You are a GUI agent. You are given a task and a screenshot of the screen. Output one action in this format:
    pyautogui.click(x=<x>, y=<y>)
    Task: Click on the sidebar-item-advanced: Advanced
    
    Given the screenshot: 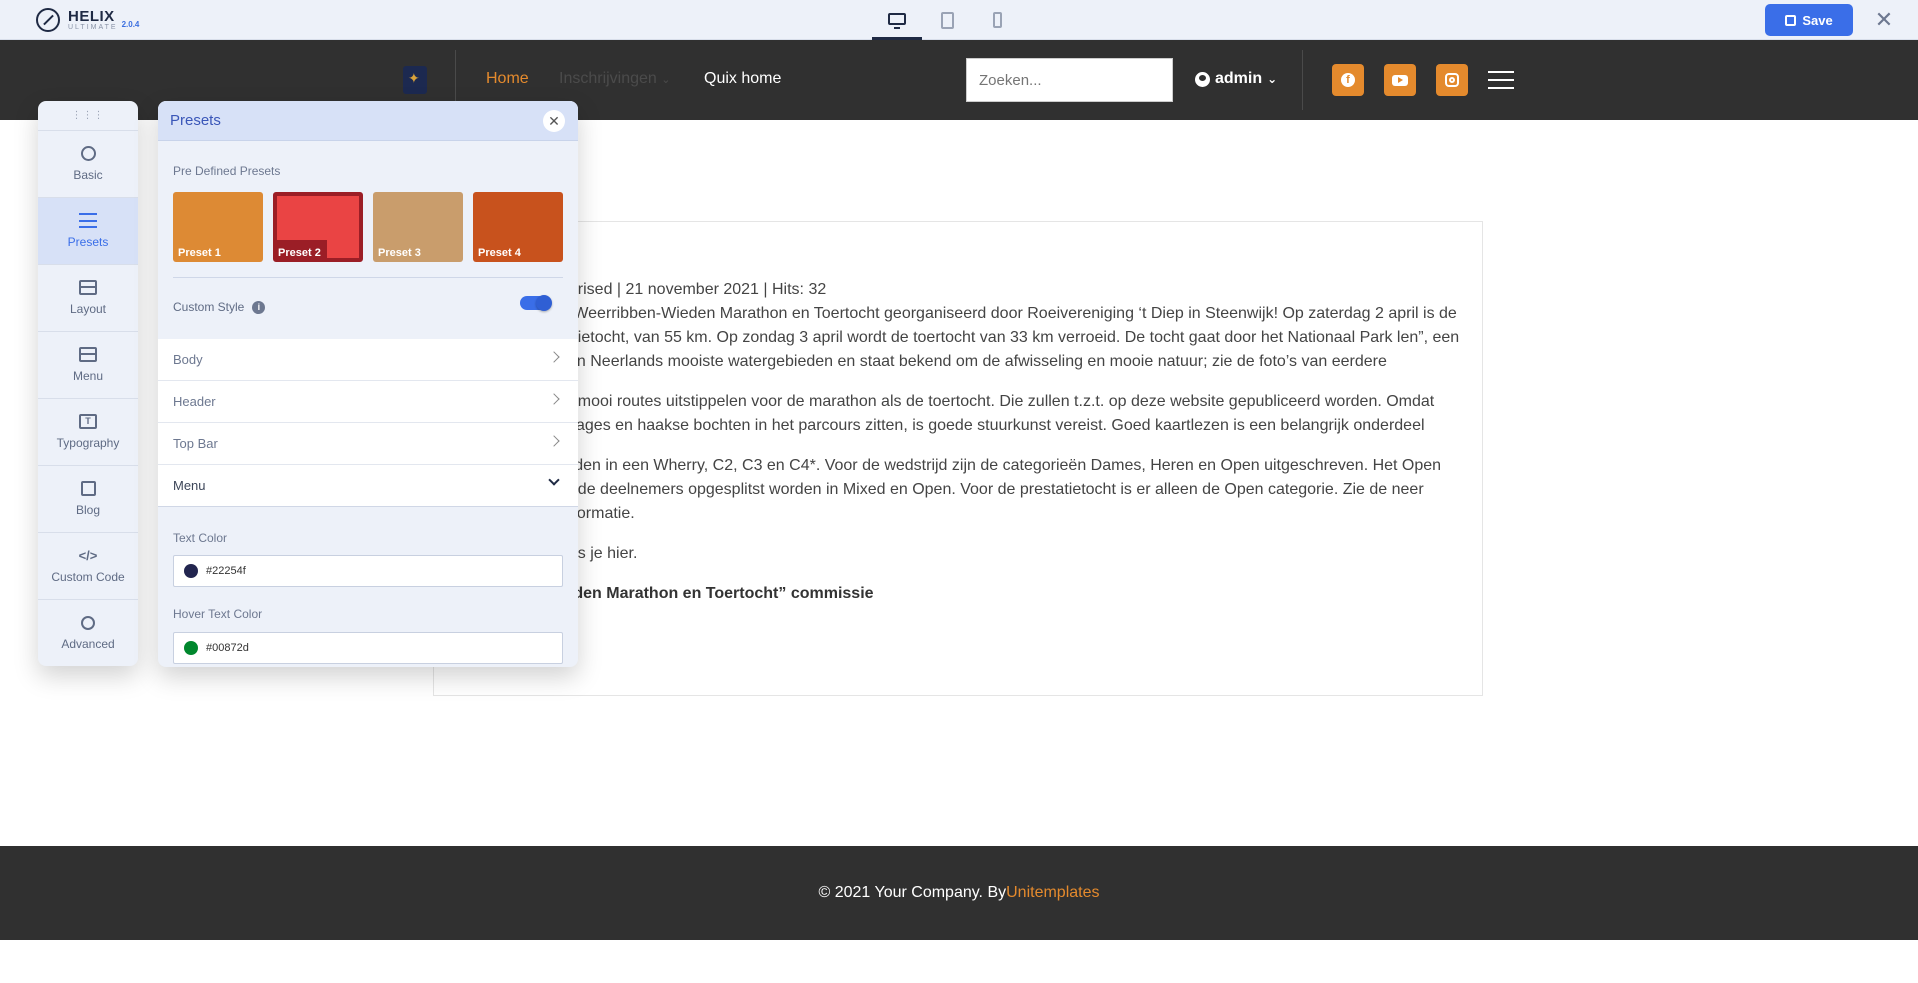 What is the action you would take?
    pyautogui.click(x=88, y=633)
    